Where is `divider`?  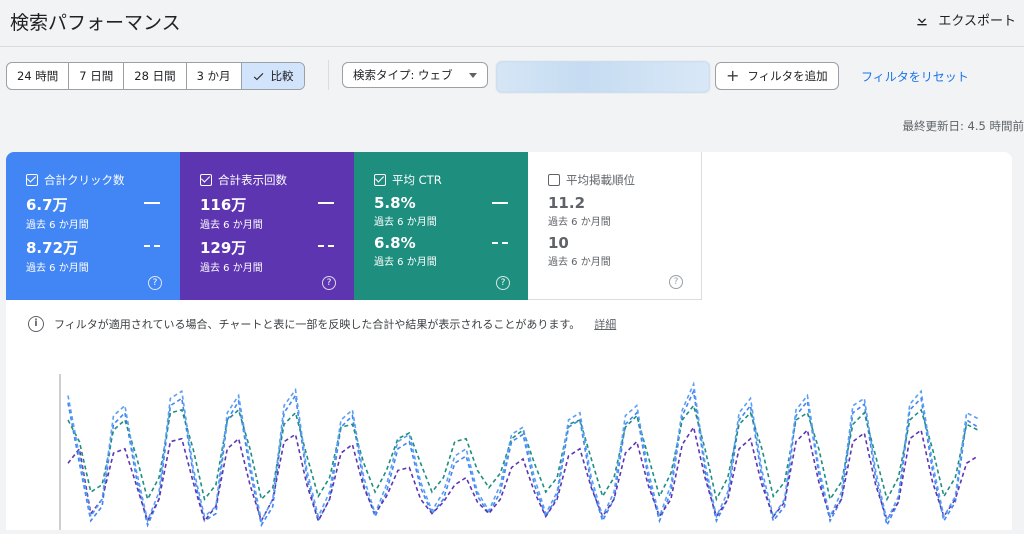 divider is located at coordinates (328, 75).